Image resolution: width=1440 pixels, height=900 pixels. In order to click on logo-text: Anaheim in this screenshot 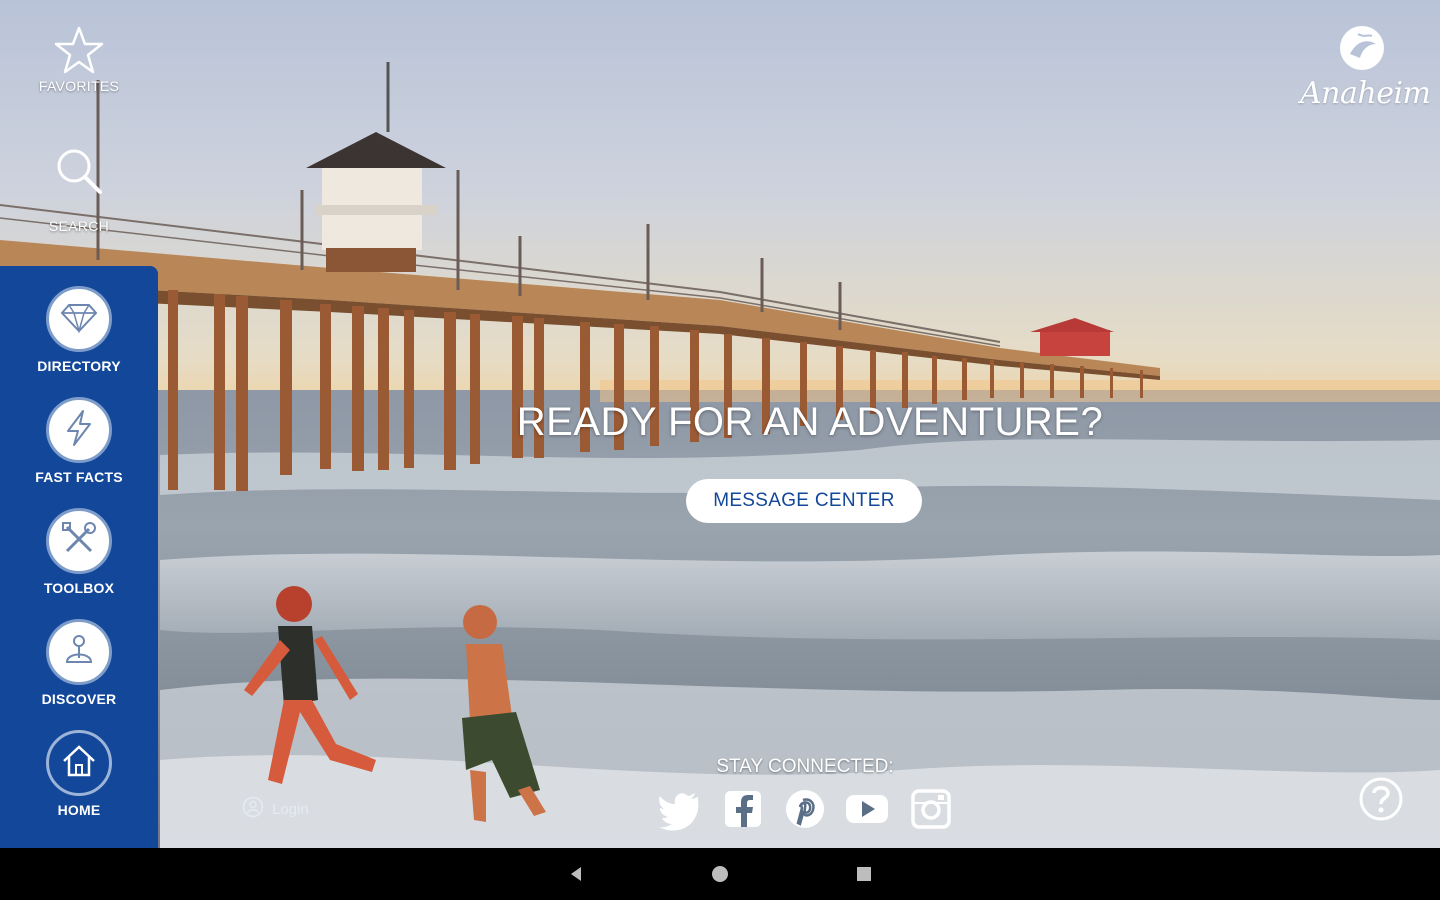, I will do `click(1365, 93)`.